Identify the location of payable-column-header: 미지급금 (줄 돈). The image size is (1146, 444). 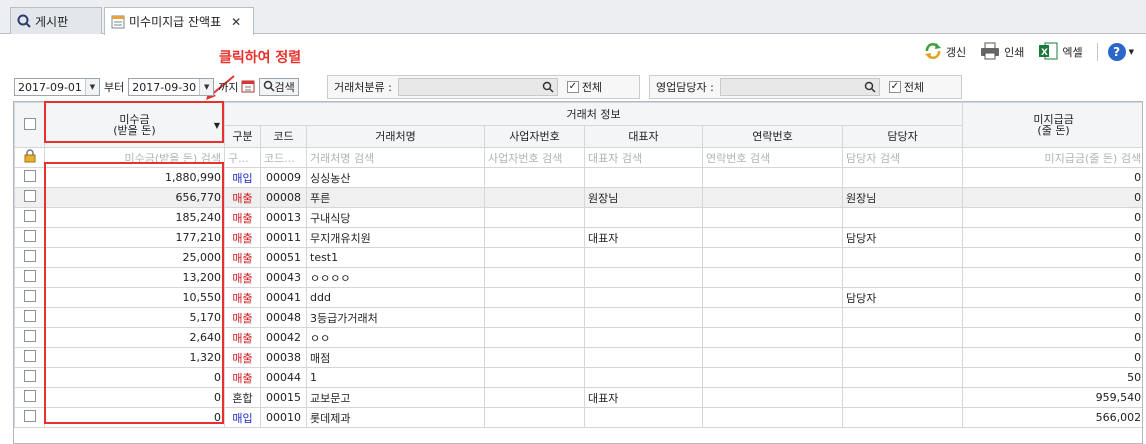
(1052, 125).